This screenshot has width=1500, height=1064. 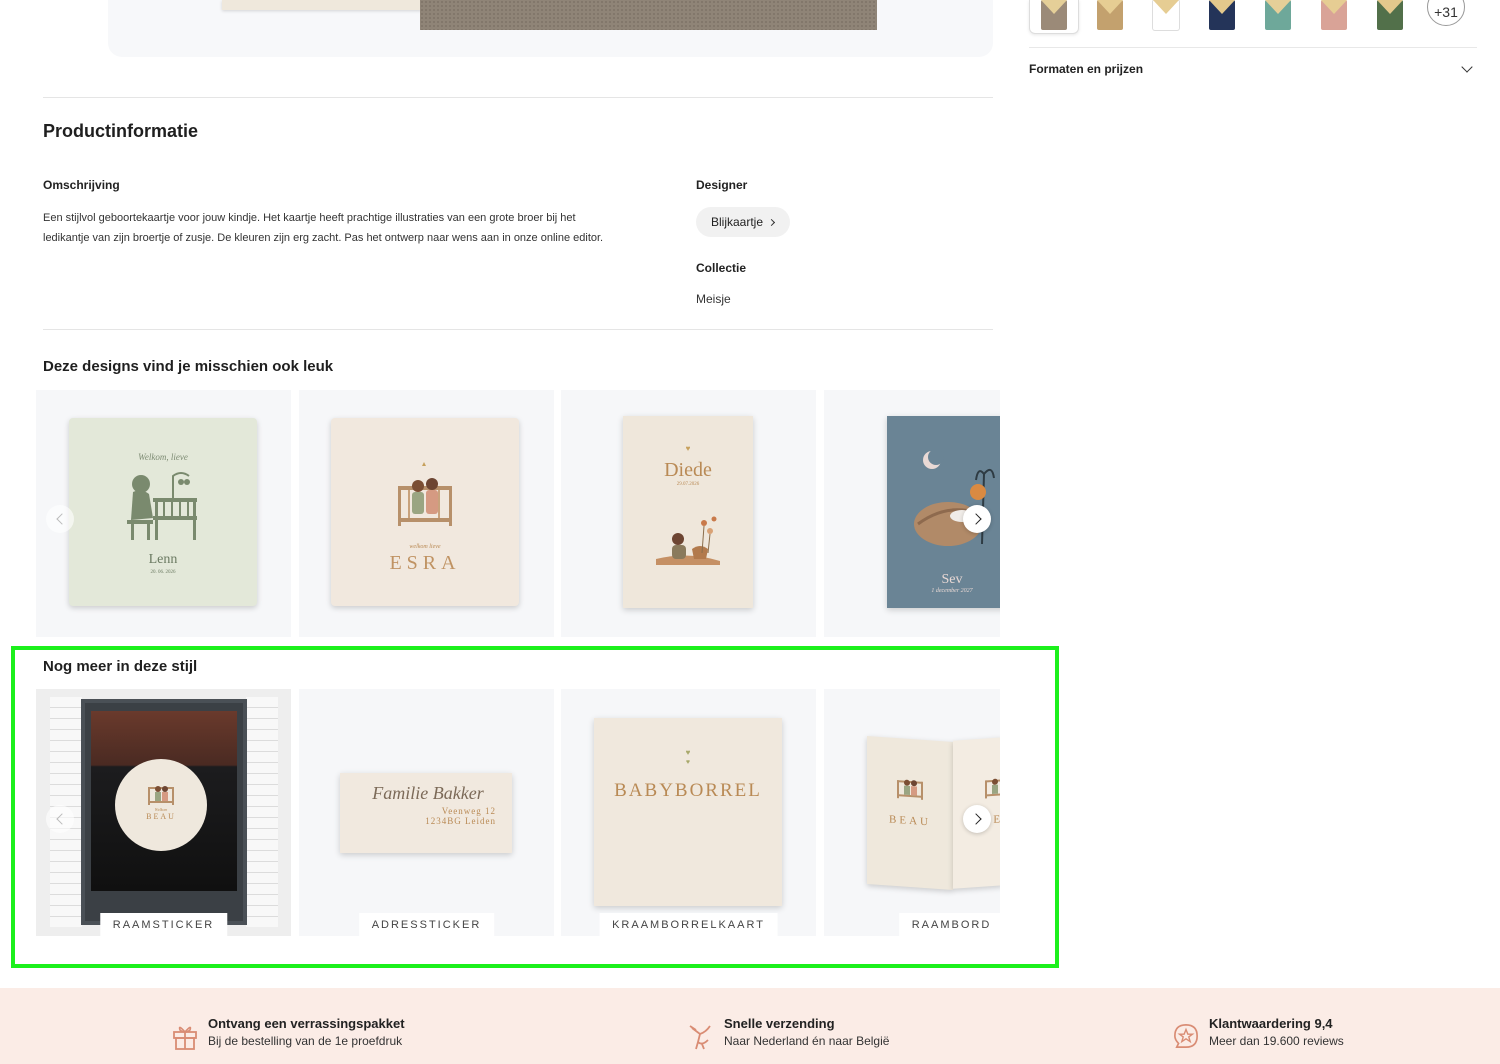 What do you see at coordinates (688, 790) in the screenshot?
I see `card-title: BABYBORREL` at bounding box center [688, 790].